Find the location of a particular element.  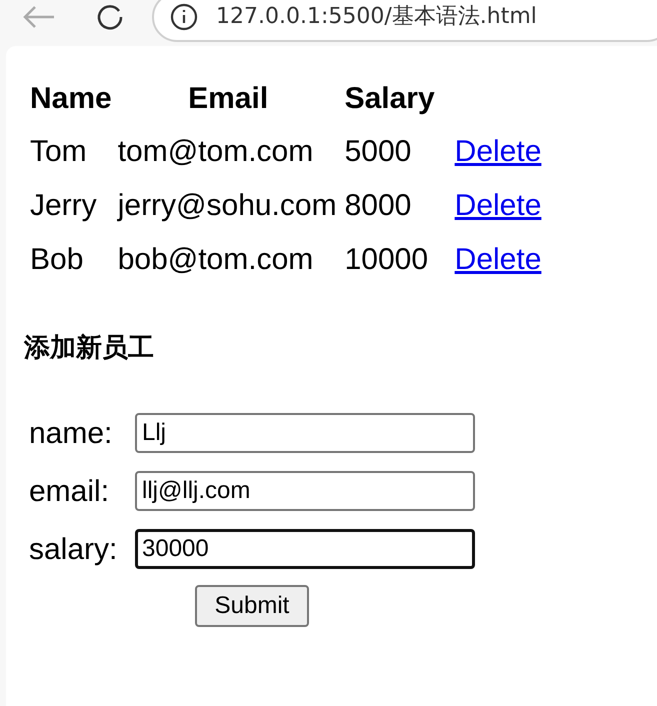

table-cell-text: 8000 is located at coordinates (378, 206).